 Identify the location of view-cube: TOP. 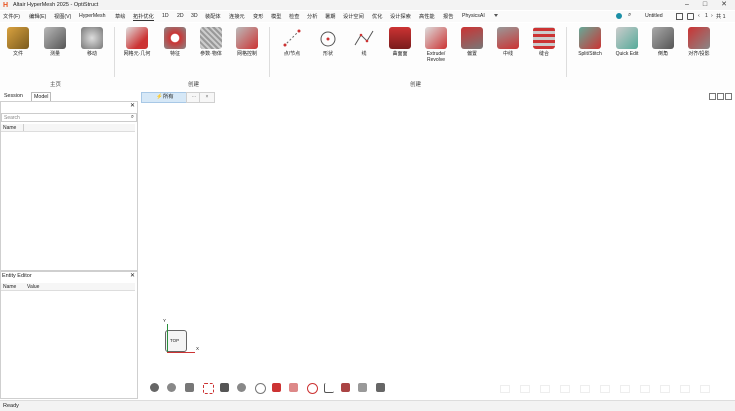
(176, 341).